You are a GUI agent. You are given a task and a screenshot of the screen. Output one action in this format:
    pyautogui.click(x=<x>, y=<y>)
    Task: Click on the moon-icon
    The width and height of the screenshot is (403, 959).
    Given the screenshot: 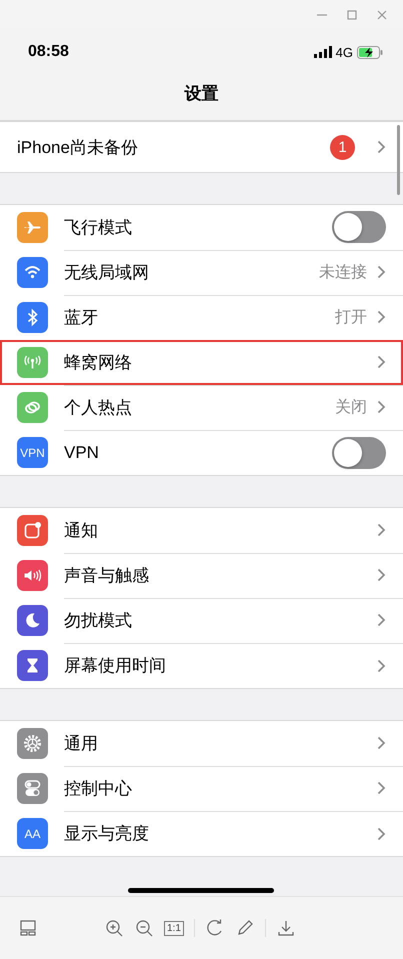 What is the action you would take?
    pyautogui.click(x=32, y=620)
    